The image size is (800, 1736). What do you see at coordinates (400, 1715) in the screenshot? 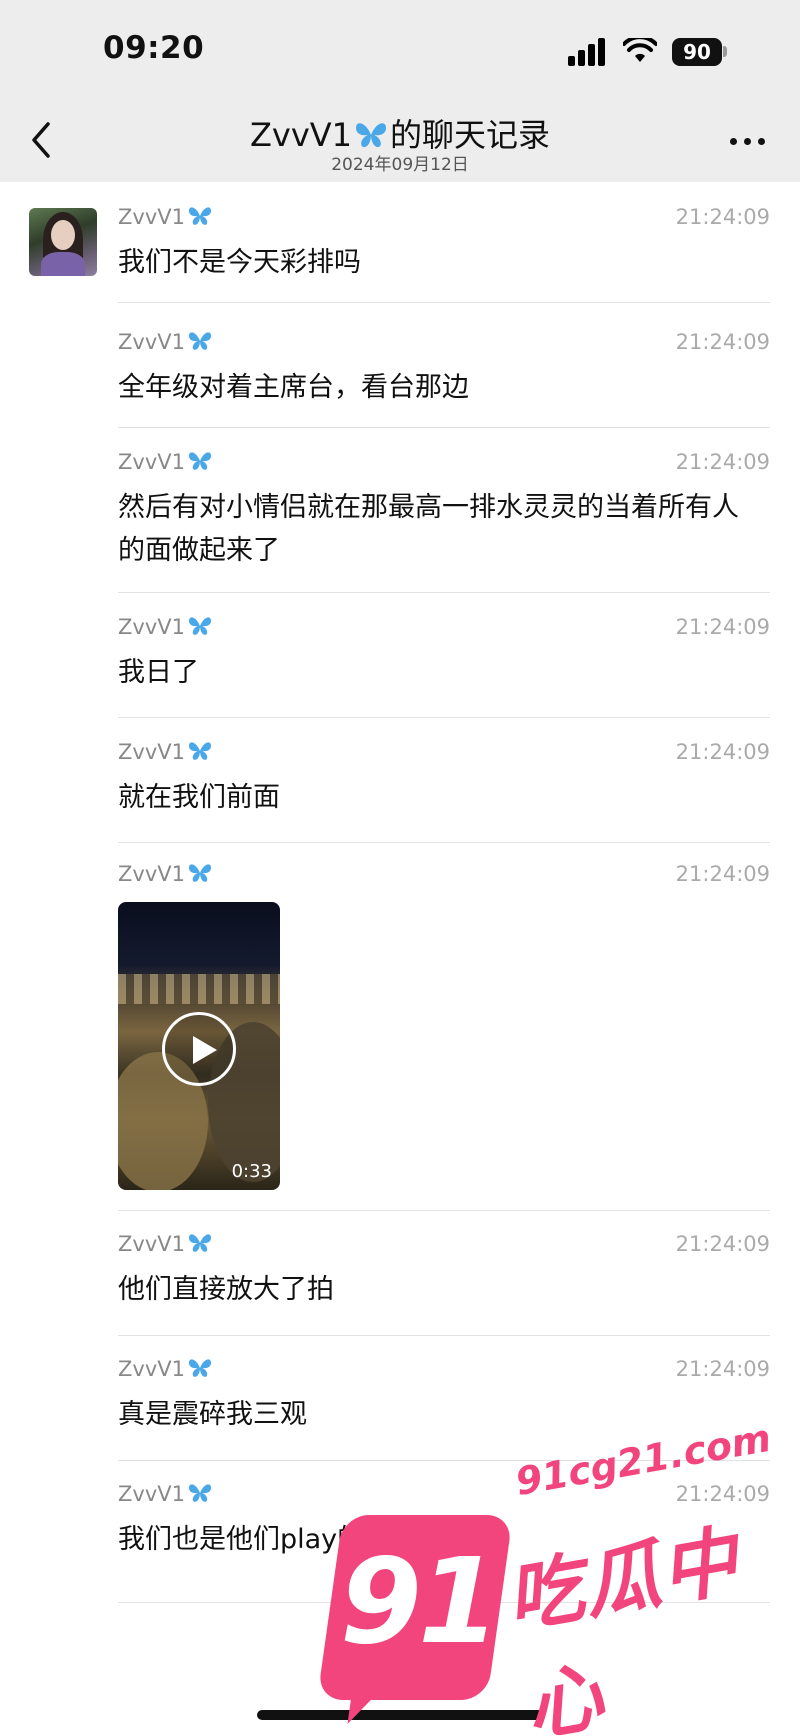
I see `home-indicator` at bounding box center [400, 1715].